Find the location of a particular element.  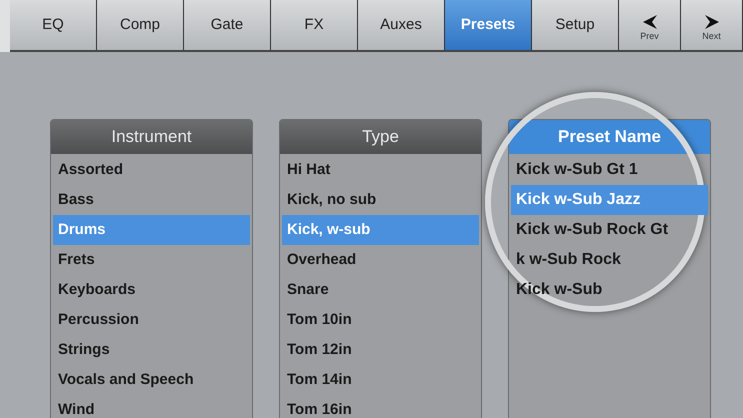

list-item: Assorted is located at coordinates (151, 170).